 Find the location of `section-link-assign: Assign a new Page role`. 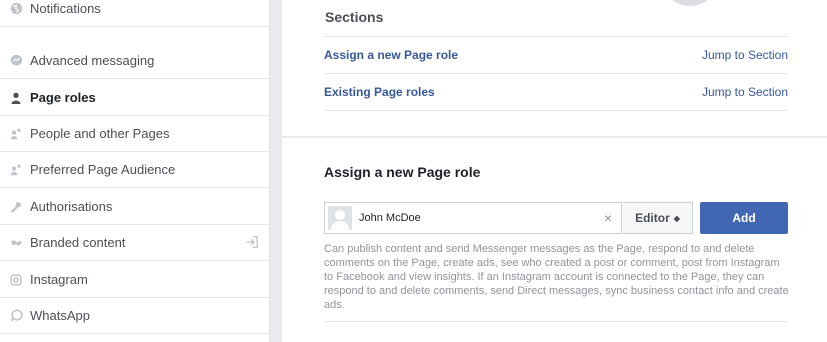

section-link-assign: Assign a new Page role is located at coordinates (391, 55).